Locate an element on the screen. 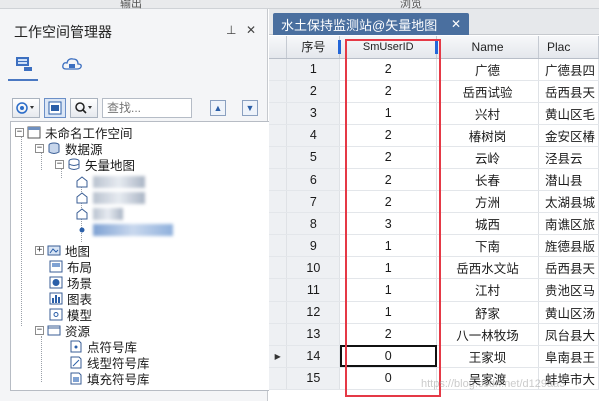 The width and height of the screenshot is (599, 401). table-row: 3 1 兴村 黄山区毛 is located at coordinates (434, 113).